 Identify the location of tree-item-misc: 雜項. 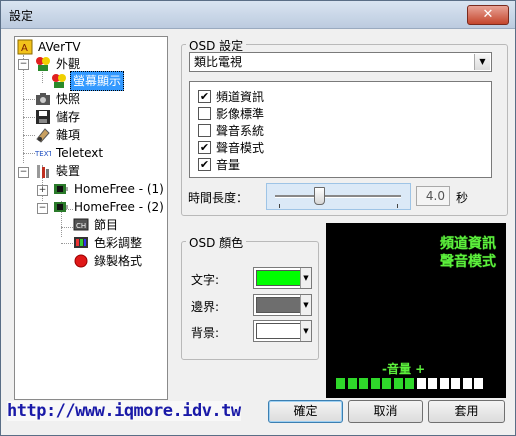
(58, 135).